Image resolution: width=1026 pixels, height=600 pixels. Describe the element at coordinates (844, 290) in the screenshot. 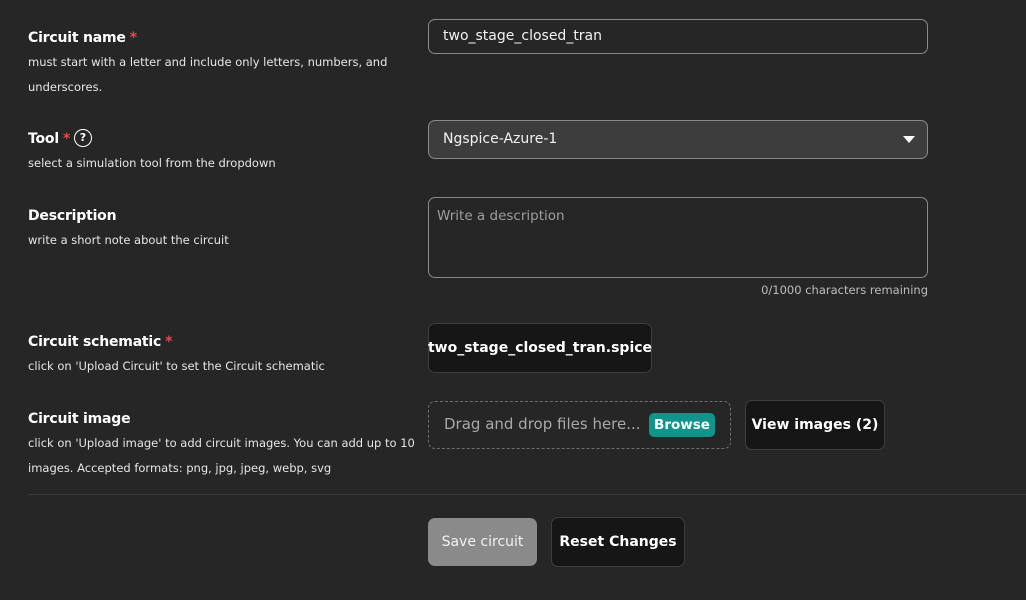

I see `character-counter: 0/1000 characters remaining` at that location.